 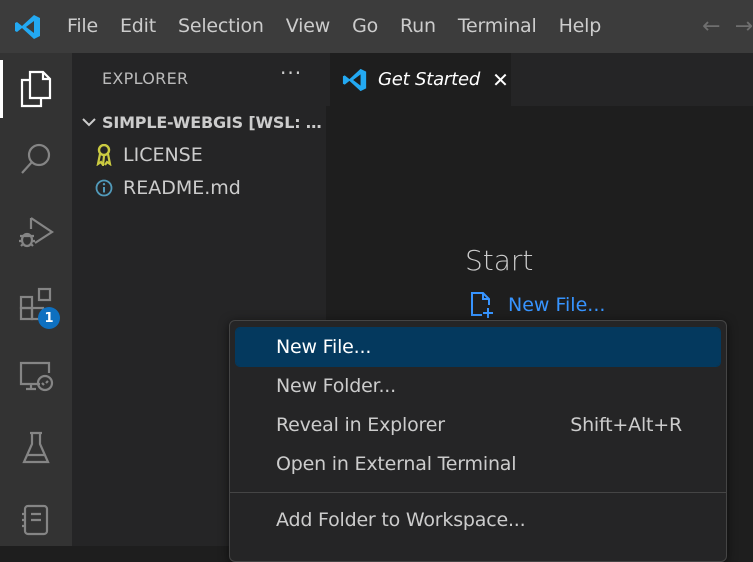 I want to click on remote-explorer-icon, so click(x=36, y=376).